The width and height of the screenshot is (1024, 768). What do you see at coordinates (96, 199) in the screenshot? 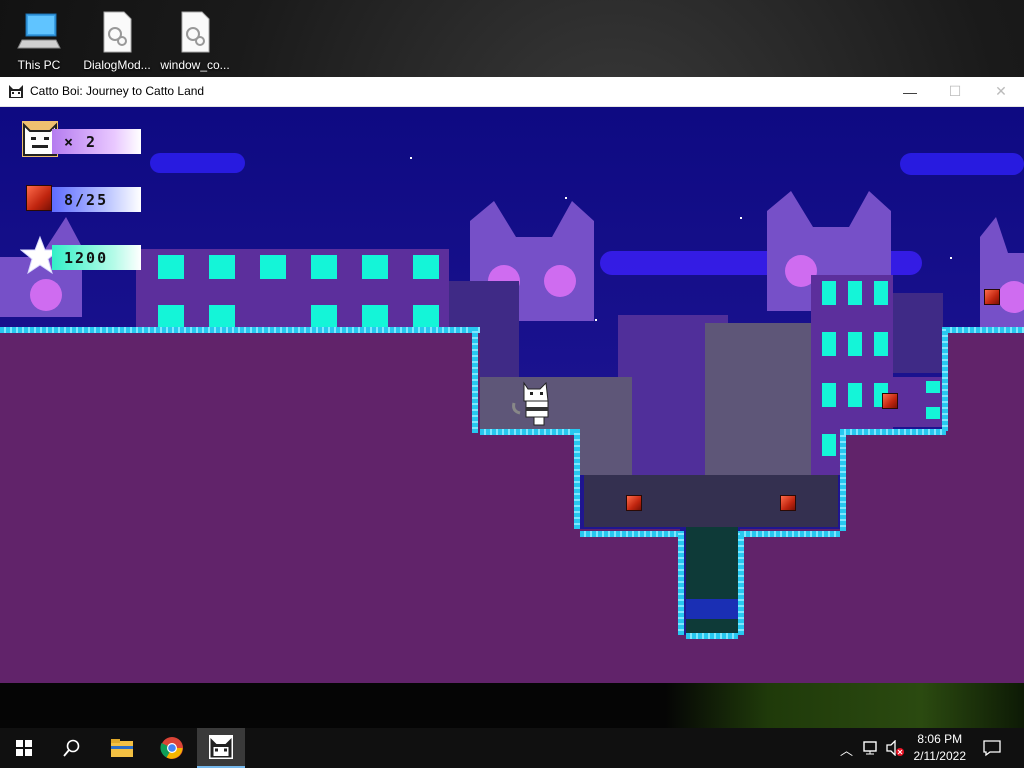
I see `gems-counter: 8/25` at bounding box center [96, 199].